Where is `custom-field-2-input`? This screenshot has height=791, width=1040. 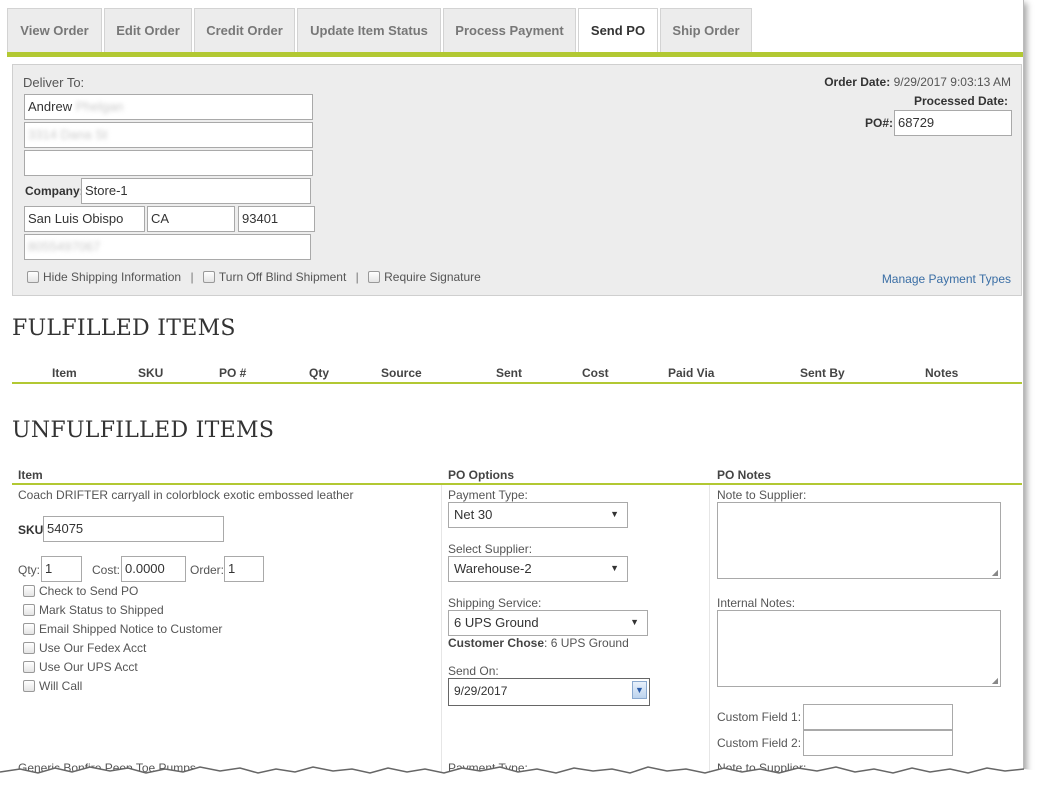 custom-field-2-input is located at coordinates (878, 743).